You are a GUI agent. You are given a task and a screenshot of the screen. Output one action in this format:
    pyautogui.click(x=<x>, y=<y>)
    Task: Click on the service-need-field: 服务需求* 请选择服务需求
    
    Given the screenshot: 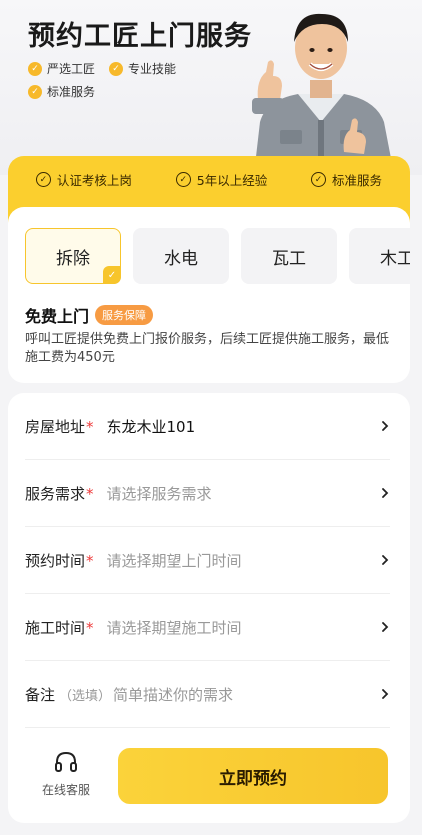 What is the action you would take?
    pyautogui.click(x=207, y=493)
    